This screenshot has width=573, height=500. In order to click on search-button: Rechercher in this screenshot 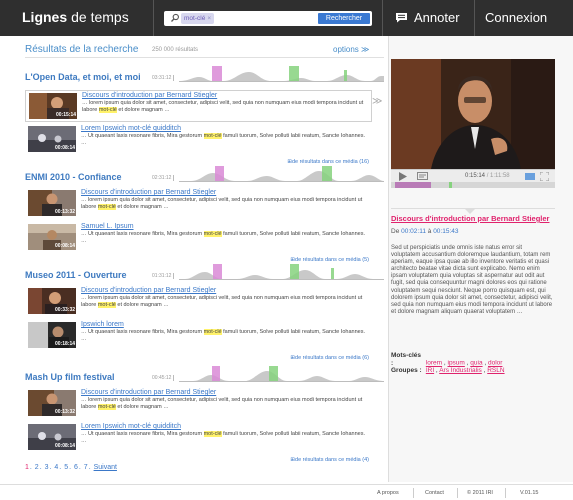, I will do `click(344, 18)`.